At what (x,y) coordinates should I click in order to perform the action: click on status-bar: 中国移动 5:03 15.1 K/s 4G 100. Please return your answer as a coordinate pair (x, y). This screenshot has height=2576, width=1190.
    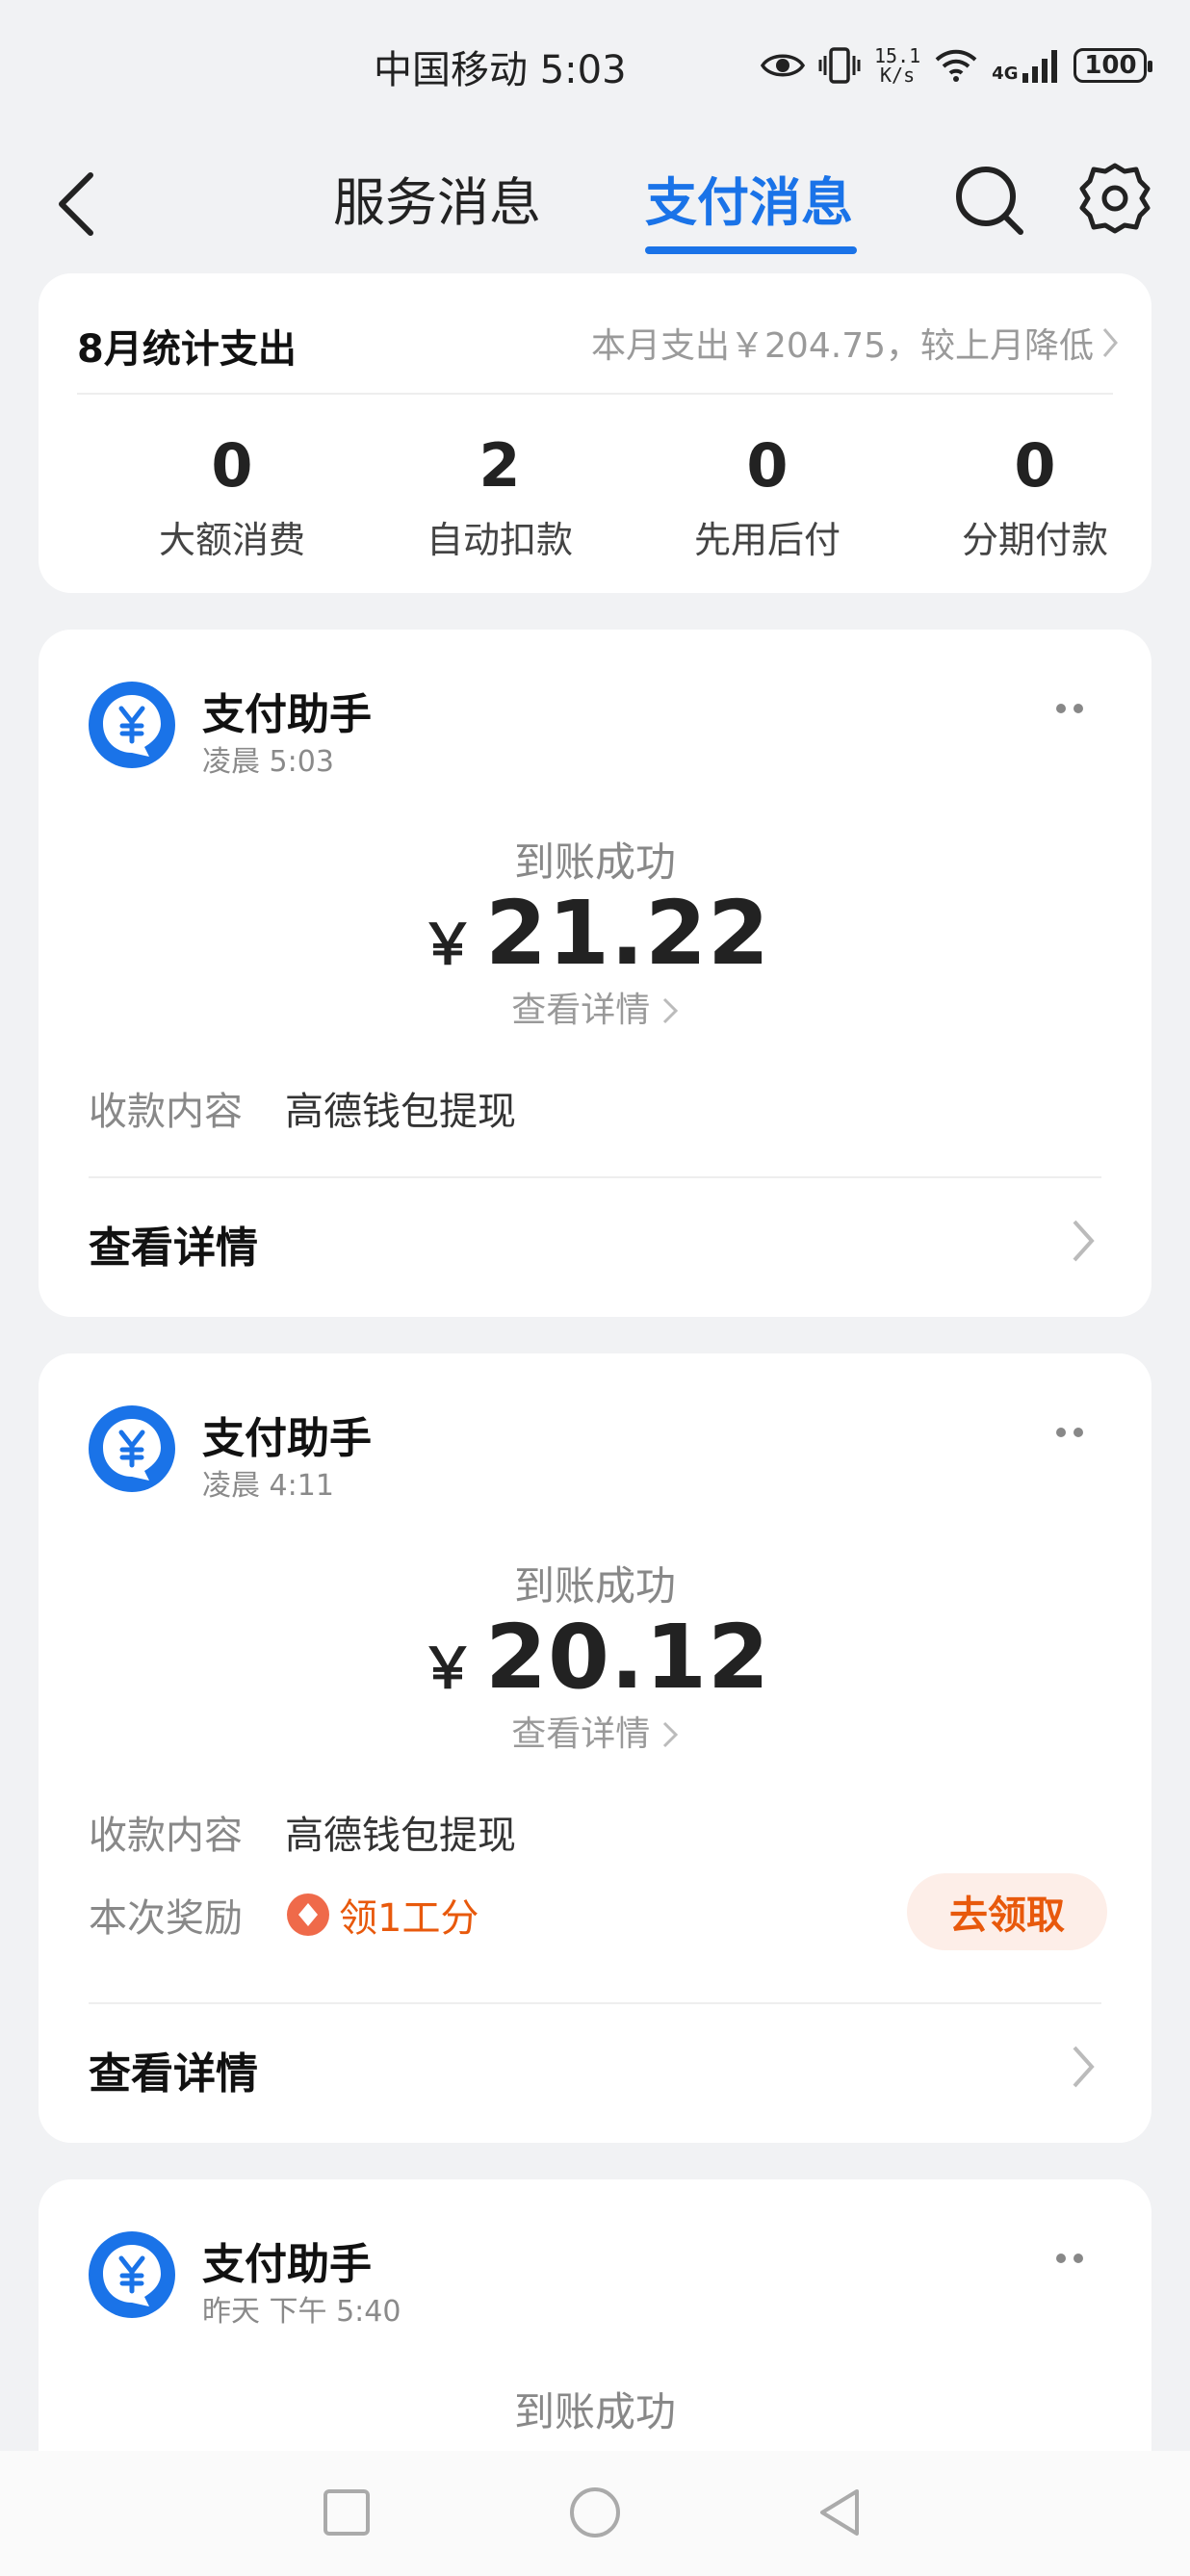
    Looking at the image, I should click on (595, 65).